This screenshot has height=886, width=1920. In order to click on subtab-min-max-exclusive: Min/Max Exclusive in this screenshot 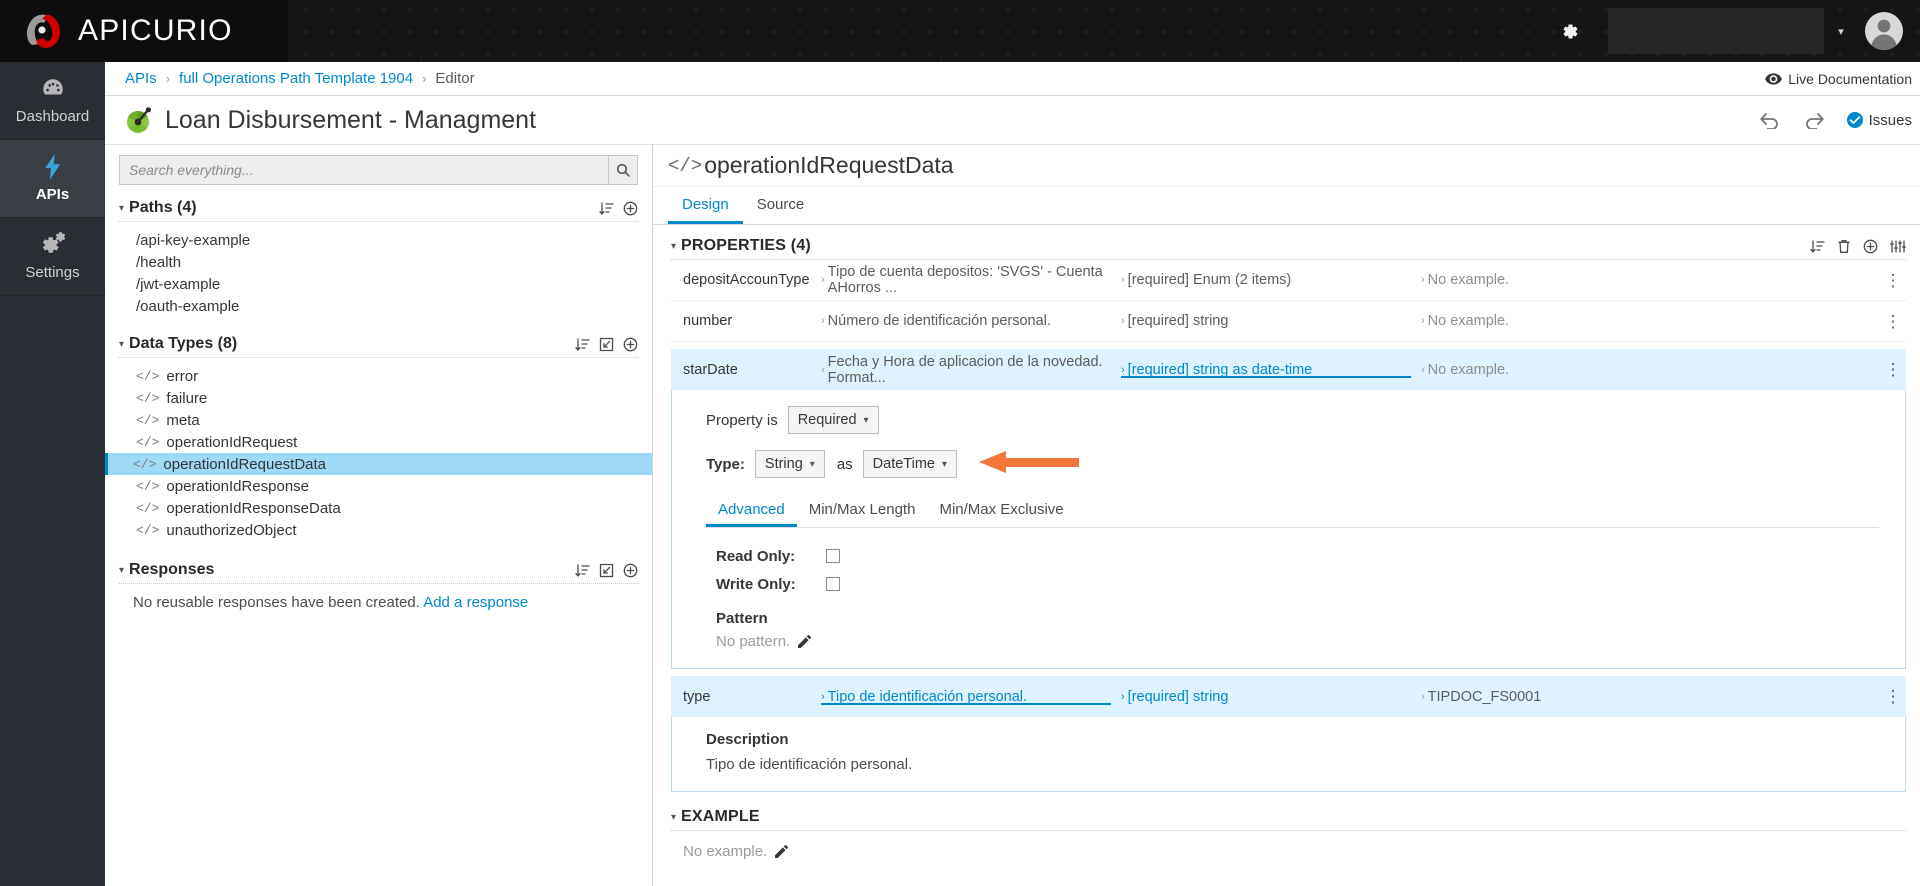, I will do `click(1001, 510)`.